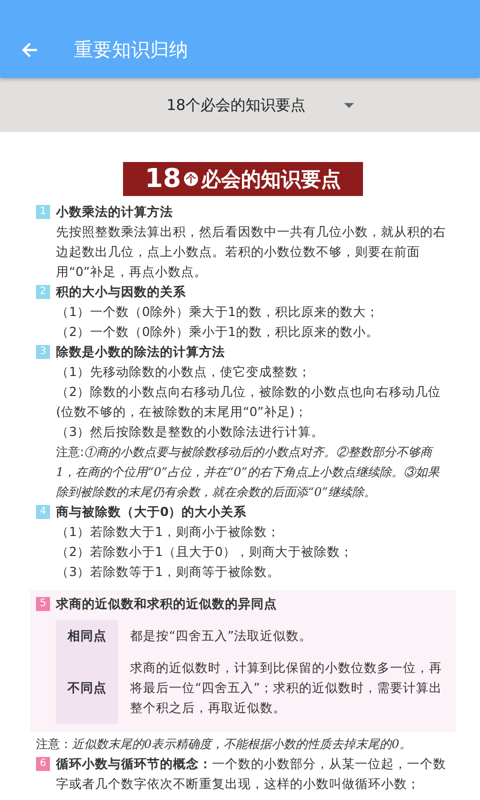 This screenshot has width=480, height=800. What do you see at coordinates (218, 312) in the screenshot?
I see `section-paragraph: （1）一个数（0除外）乘大于1的数，积比原来的数大；` at bounding box center [218, 312].